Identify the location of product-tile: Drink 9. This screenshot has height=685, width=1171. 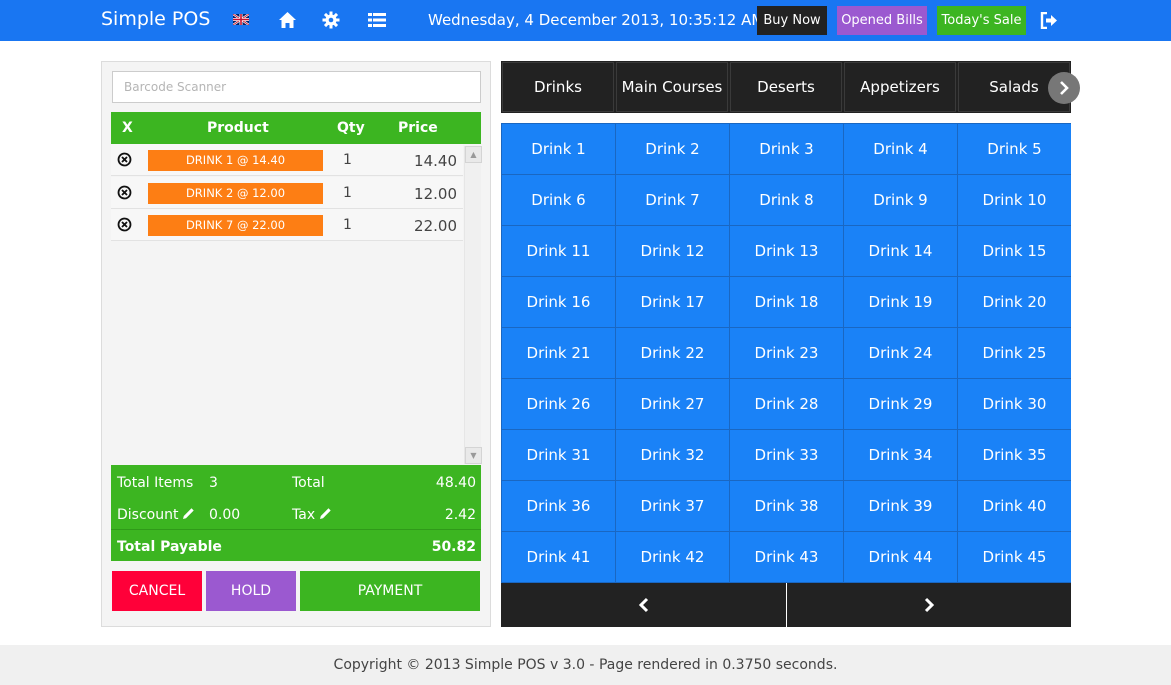
(900, 200).